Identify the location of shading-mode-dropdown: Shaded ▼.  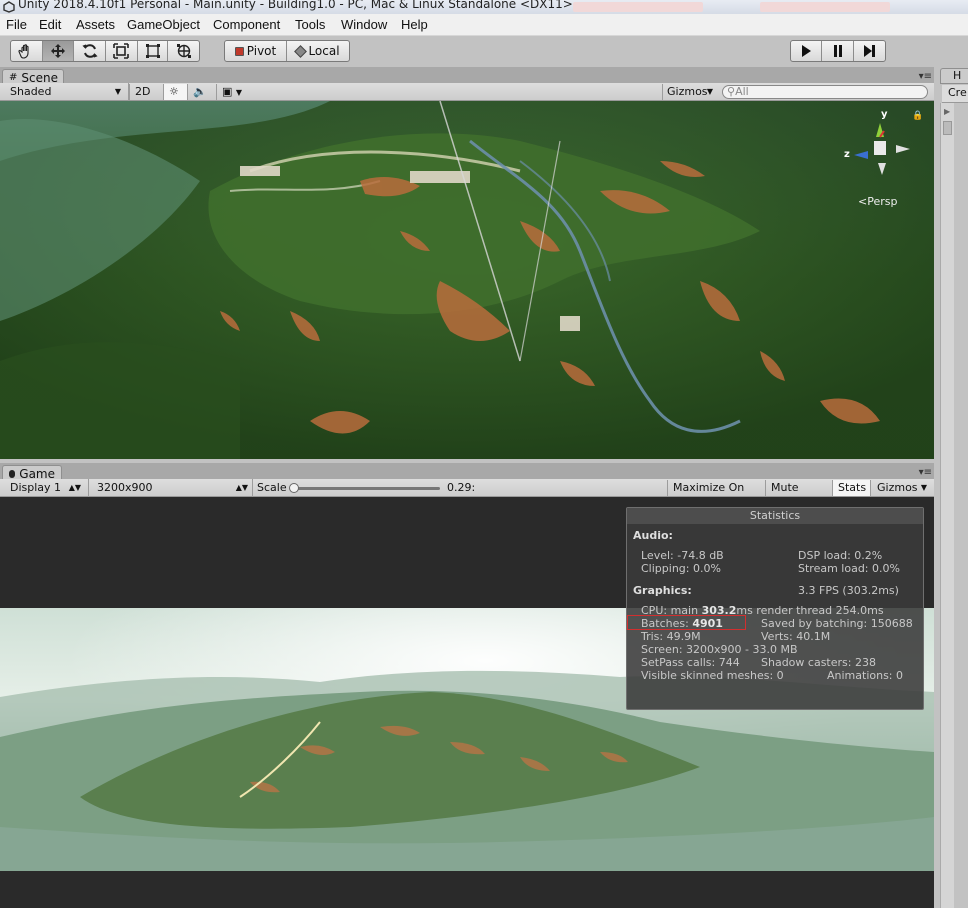
(65, 92).